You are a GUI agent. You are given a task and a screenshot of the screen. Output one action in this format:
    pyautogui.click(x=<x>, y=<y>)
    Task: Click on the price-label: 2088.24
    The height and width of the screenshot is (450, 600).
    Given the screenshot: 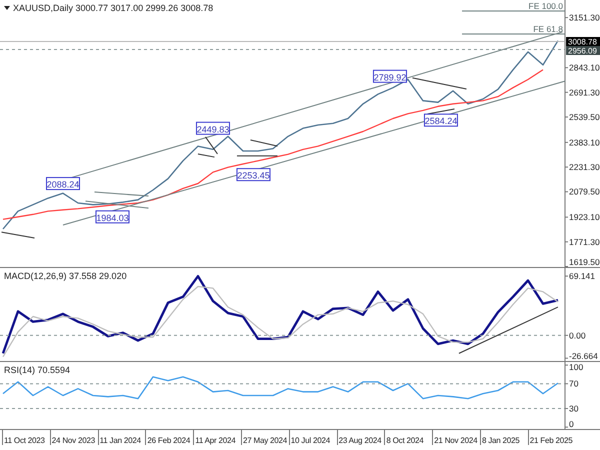 What is the action you would take?
    pyautogui.click(x=63, y=183)
    